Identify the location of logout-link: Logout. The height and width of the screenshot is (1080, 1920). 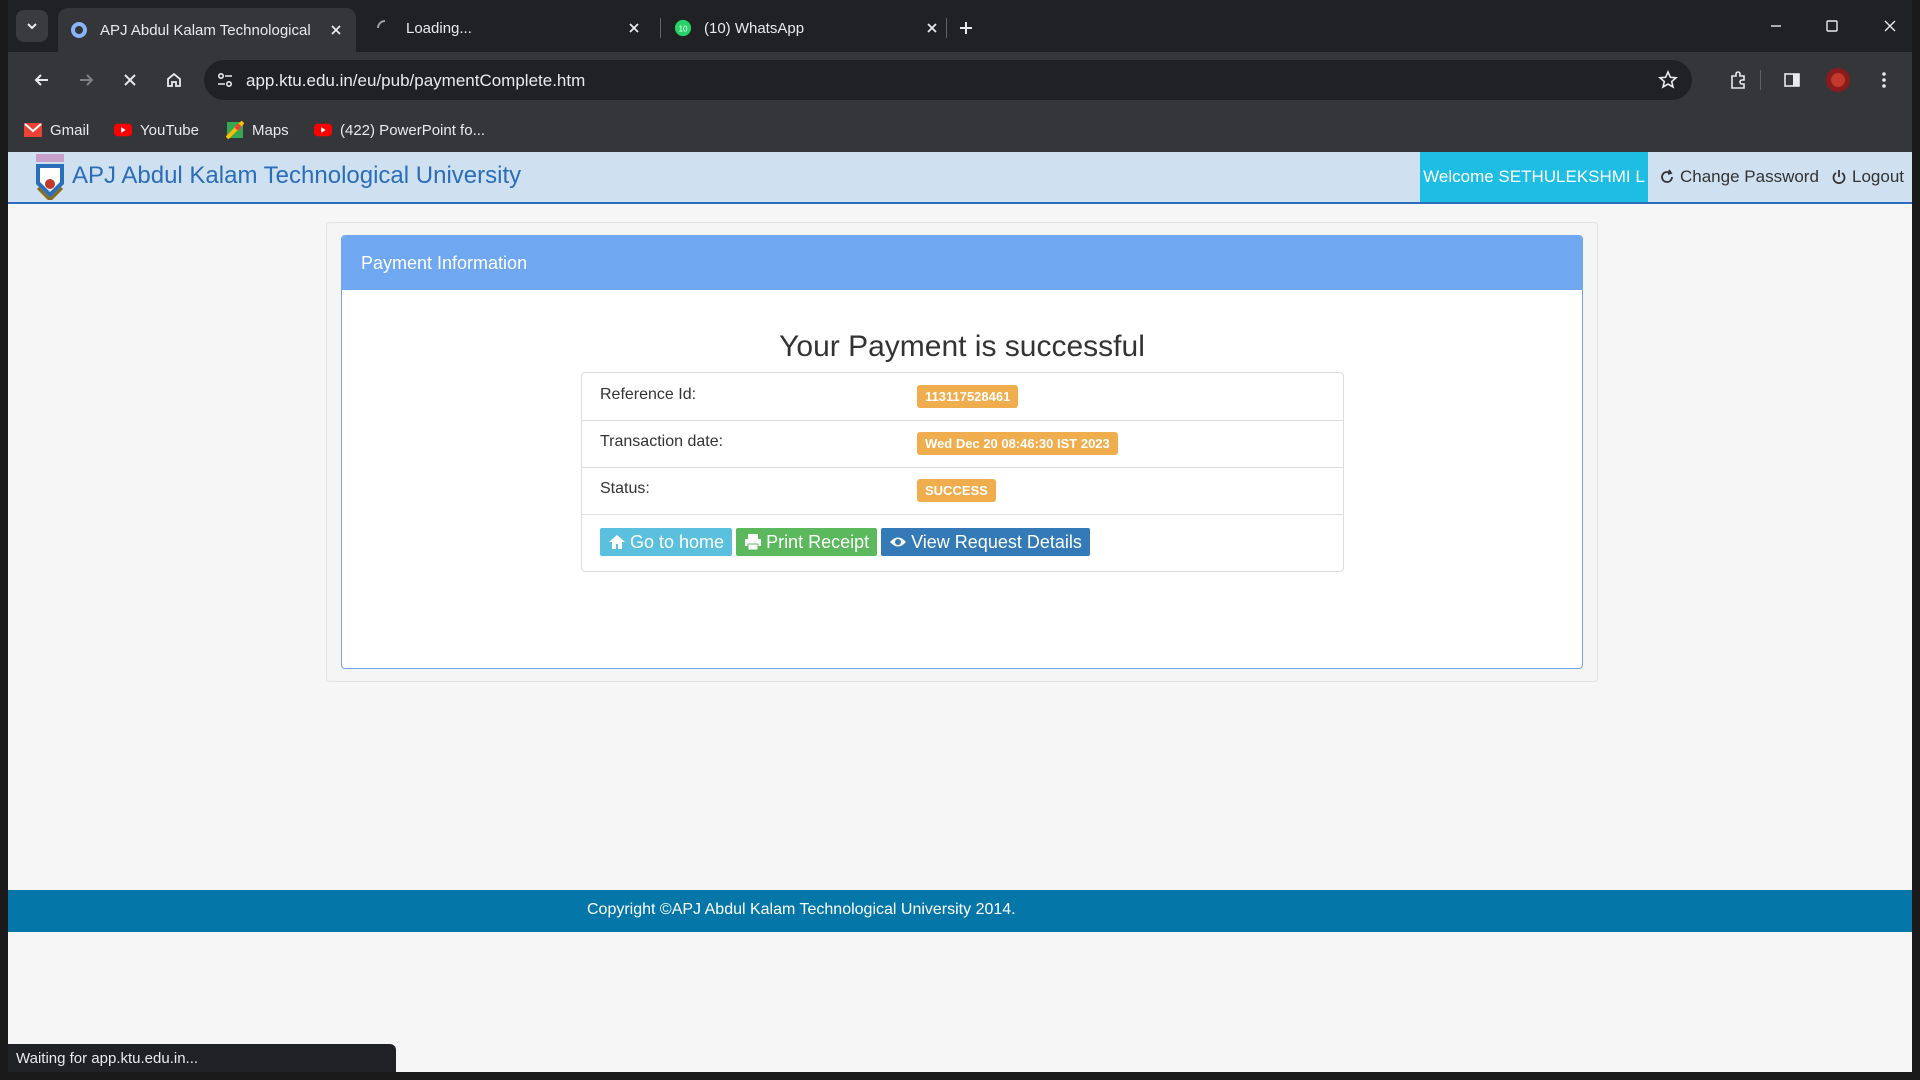
(1867, 177).